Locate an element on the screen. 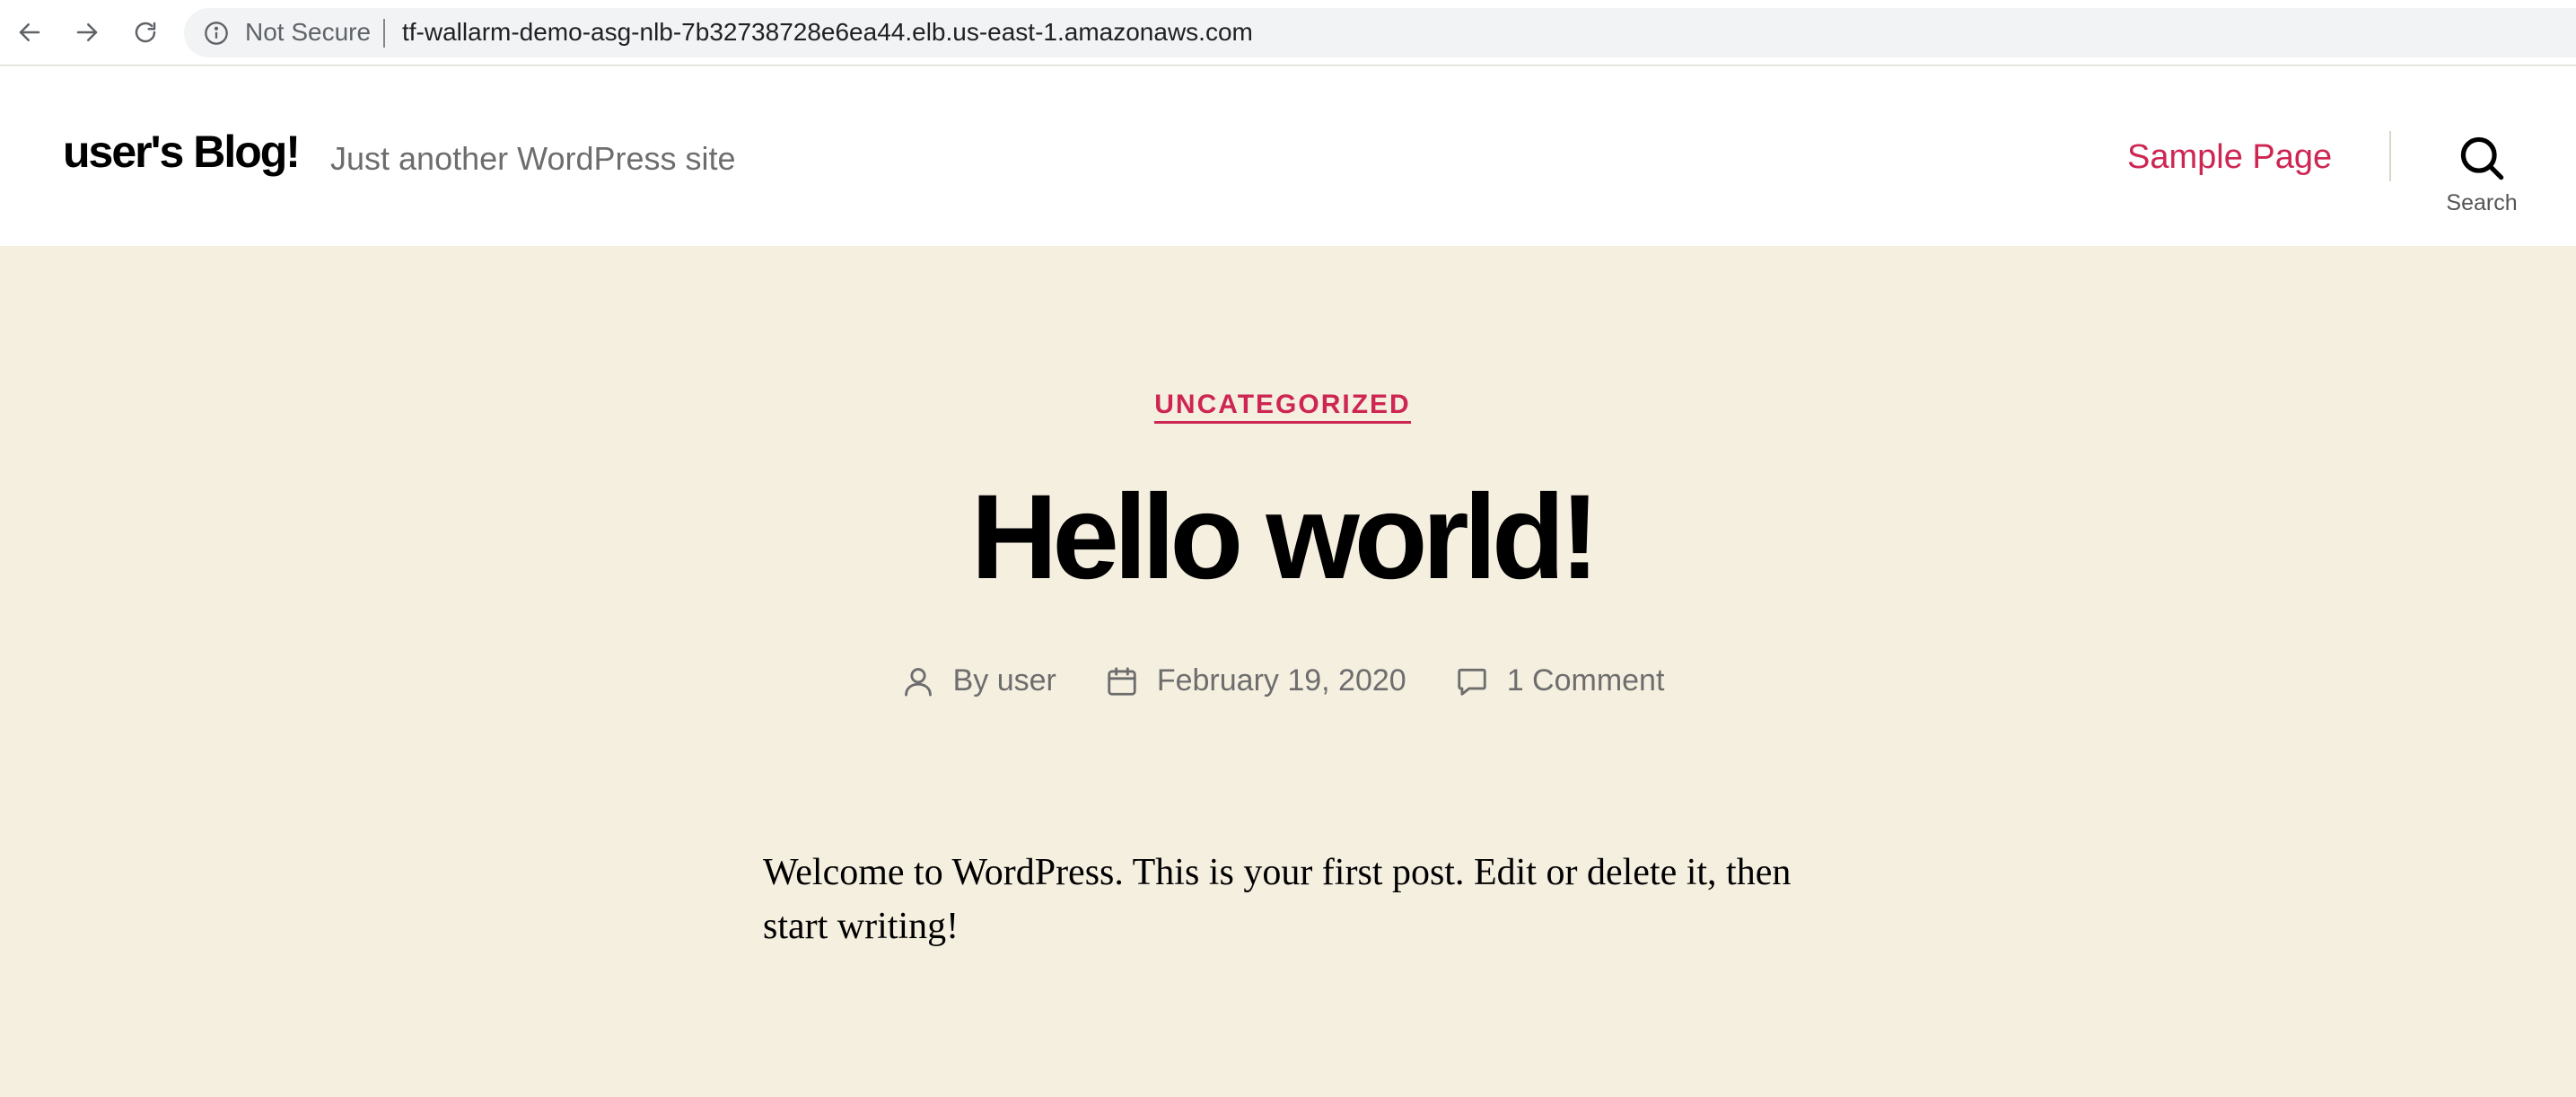 This screenshot has height=1097, width=2576. site-description: Just another WordPress site is located at coordinates (533, 158).